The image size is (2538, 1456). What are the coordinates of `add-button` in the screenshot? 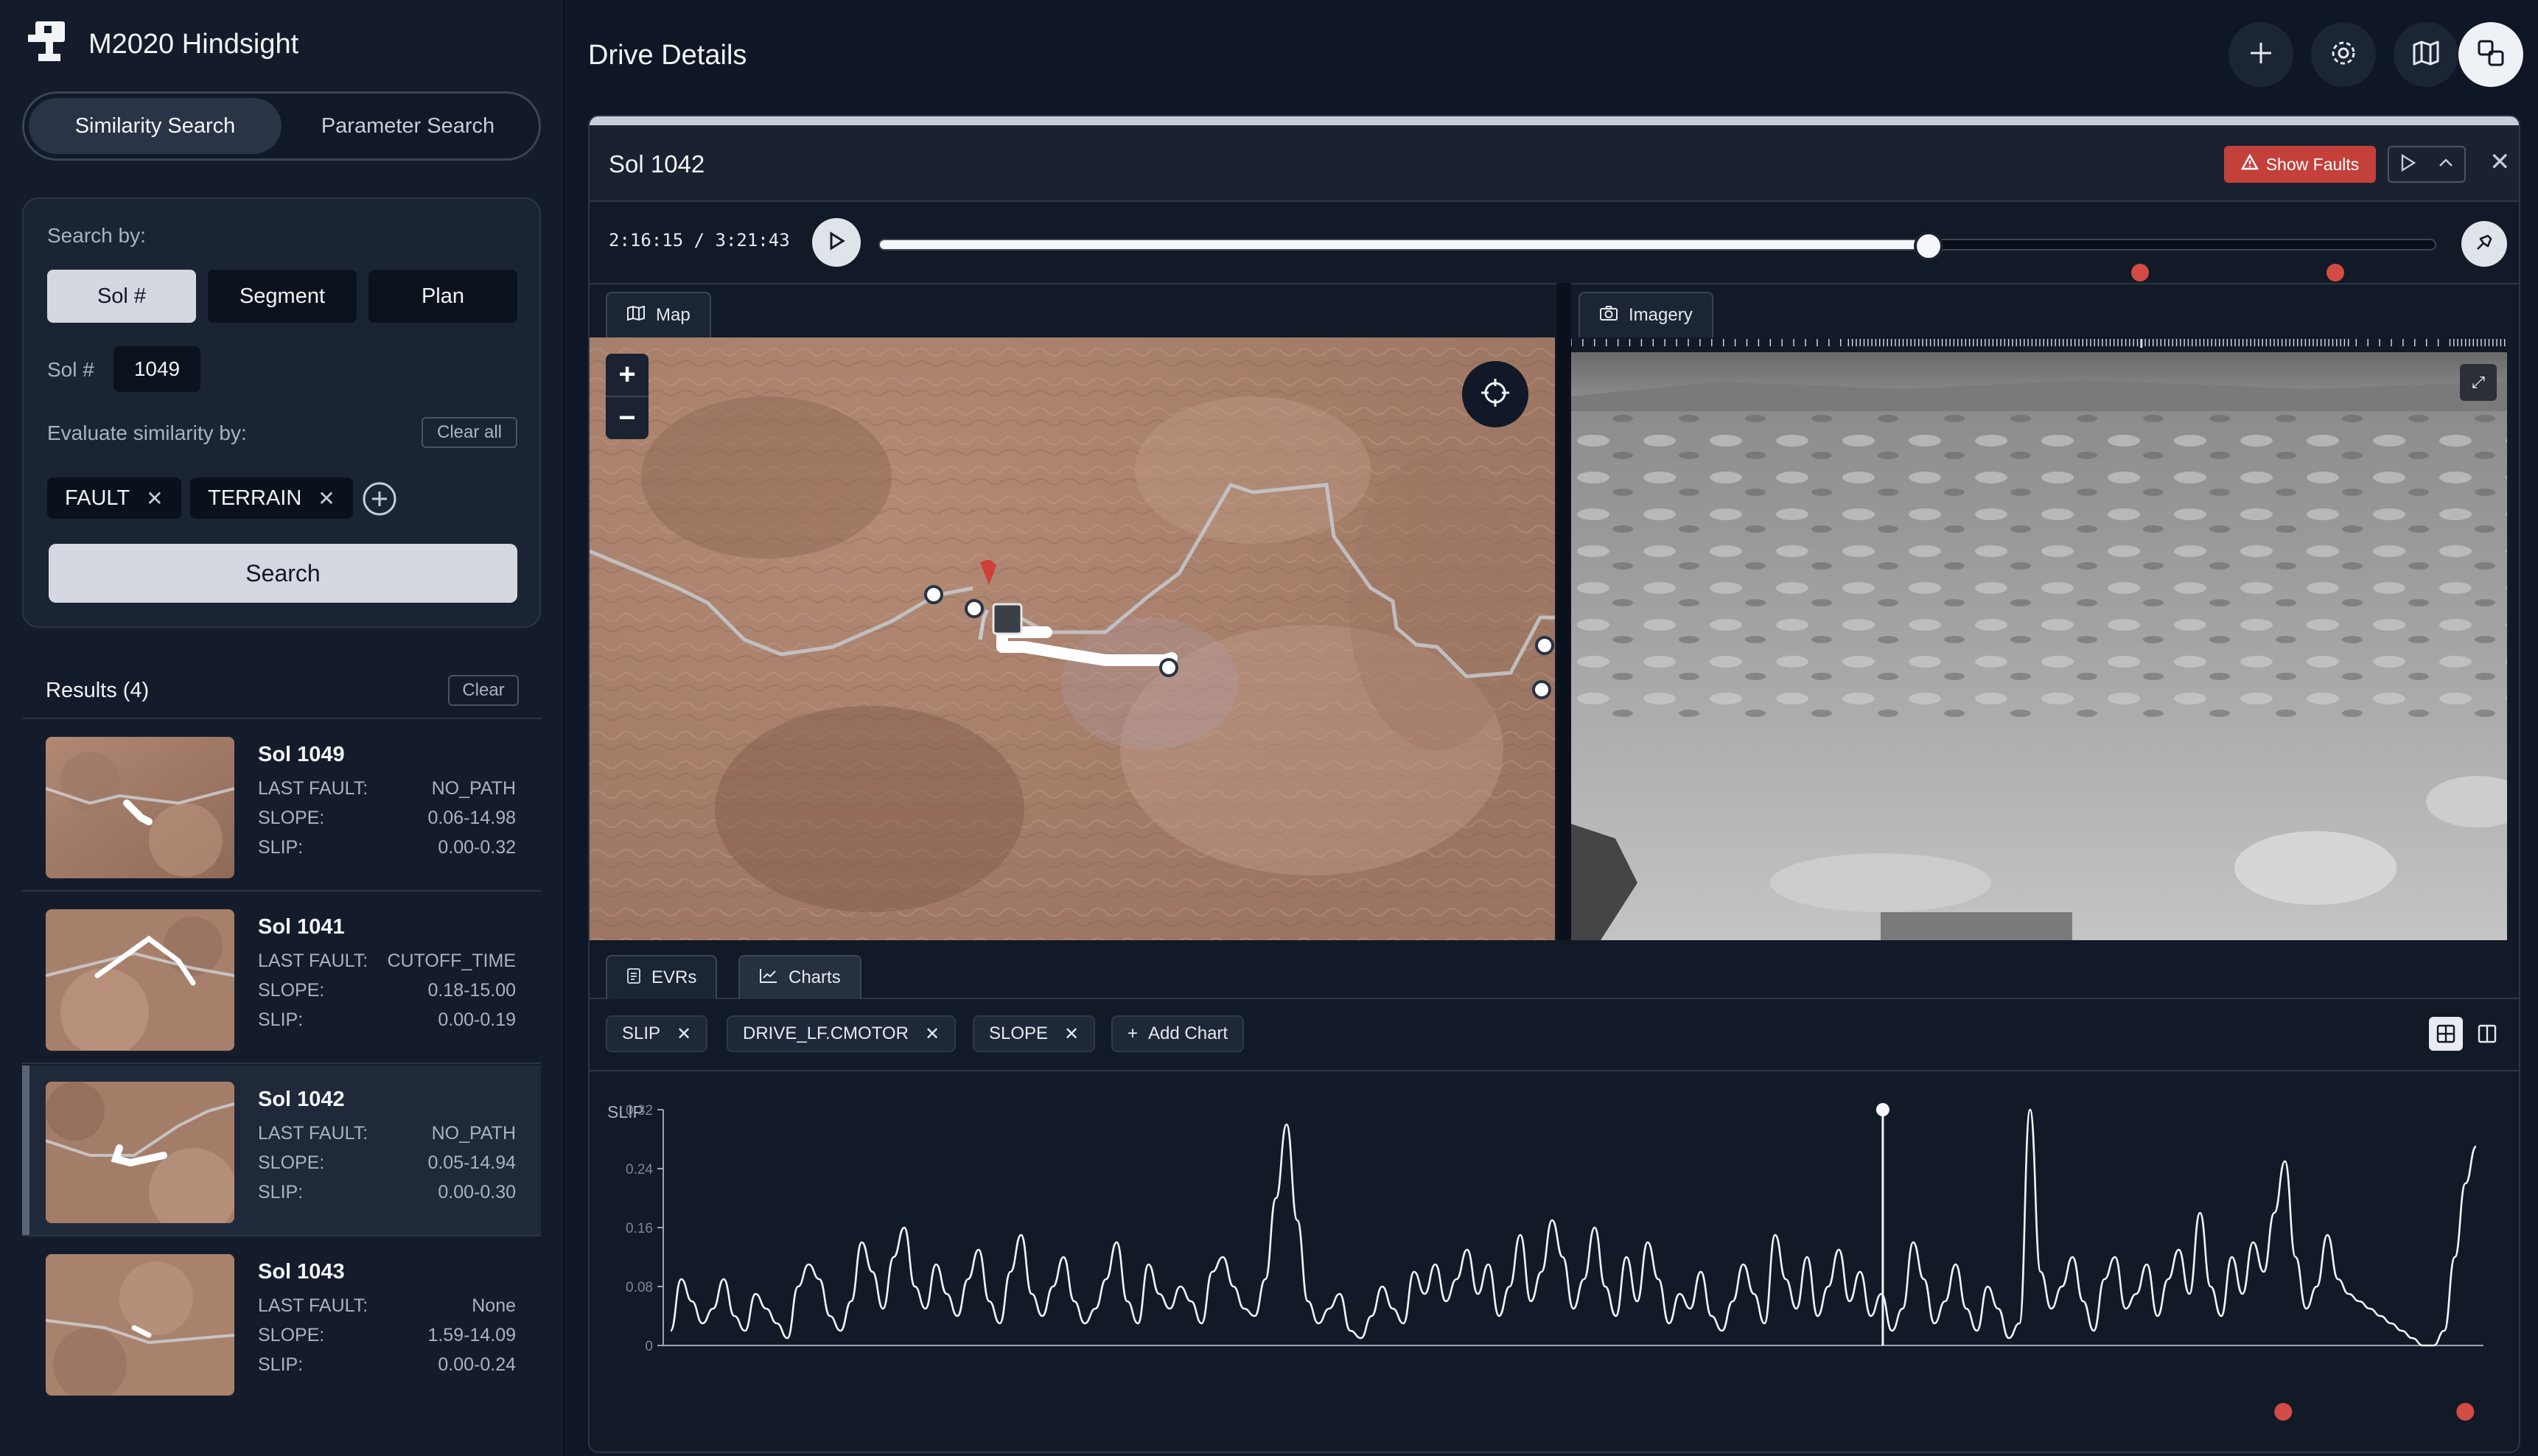 It's located at (2260, 54).